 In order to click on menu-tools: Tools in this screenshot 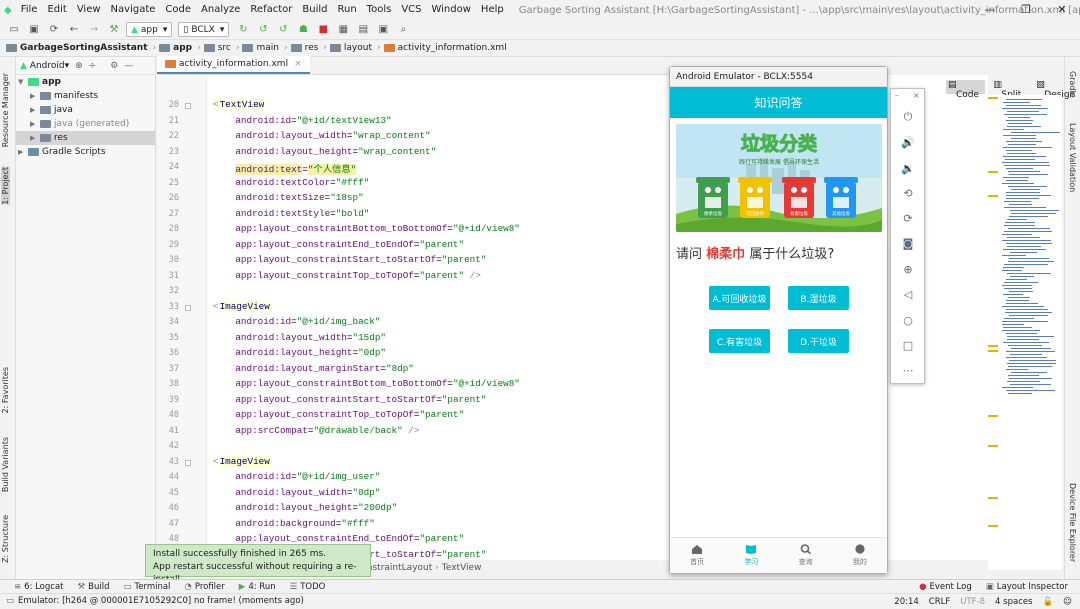, I will do `click(379, 10)`.